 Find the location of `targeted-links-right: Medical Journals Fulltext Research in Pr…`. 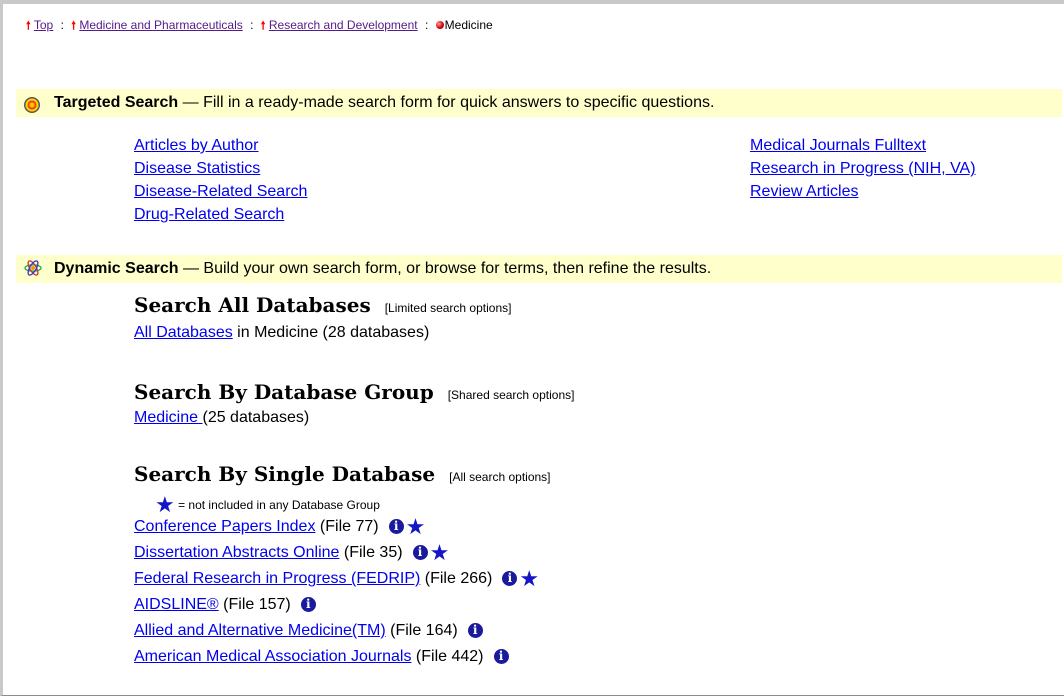

targeted-links-right: Medical Journals Fulltext Research in Pr… is located at coordinates (863, 168).